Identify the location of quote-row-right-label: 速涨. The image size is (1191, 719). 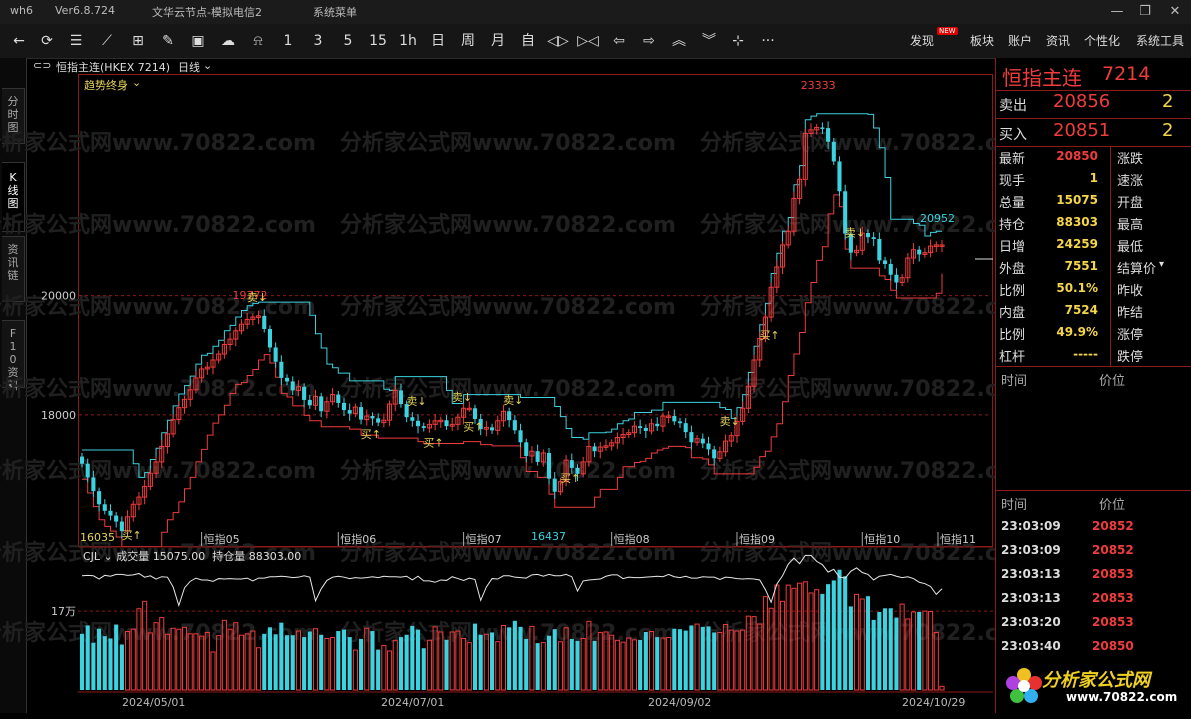
(1130, 181).